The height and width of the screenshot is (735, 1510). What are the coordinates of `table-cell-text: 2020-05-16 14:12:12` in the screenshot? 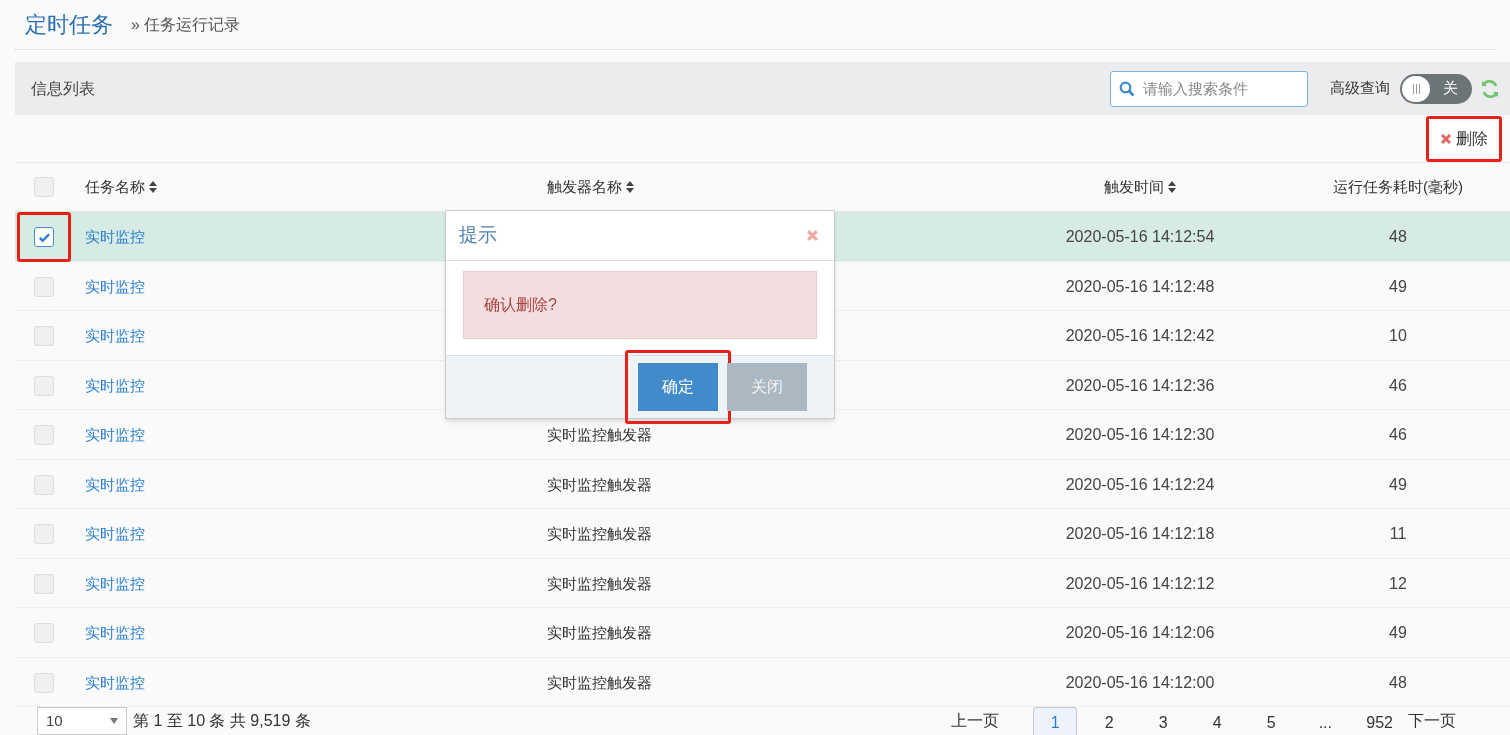 It's located at (1140, 583).